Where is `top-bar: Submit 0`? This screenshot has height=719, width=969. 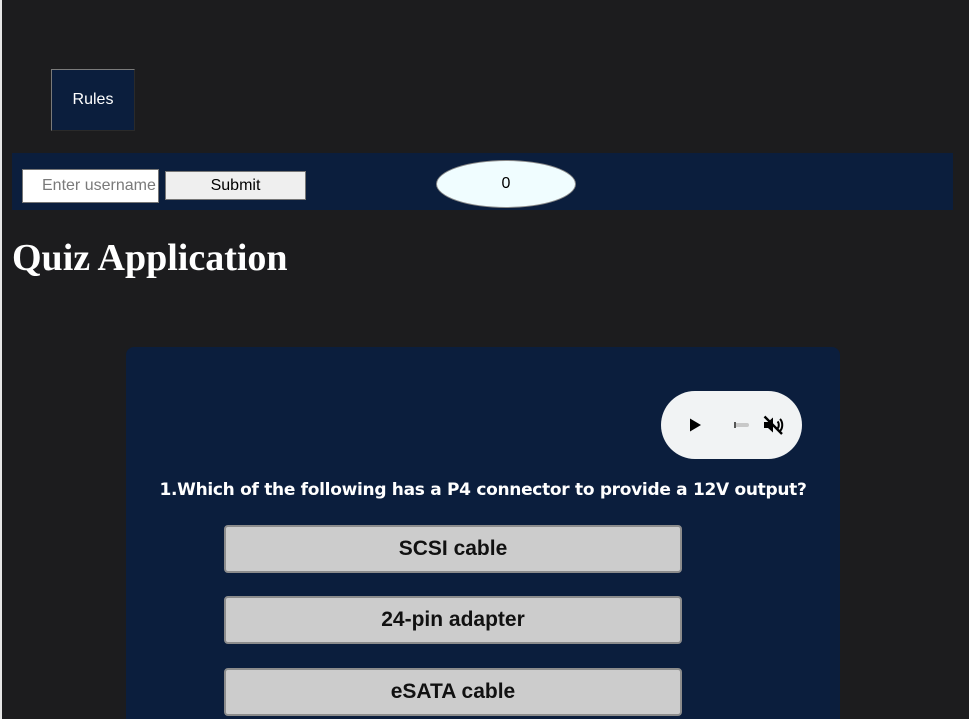
top-bar: Submit 0 is located at coordinates (482, 181).